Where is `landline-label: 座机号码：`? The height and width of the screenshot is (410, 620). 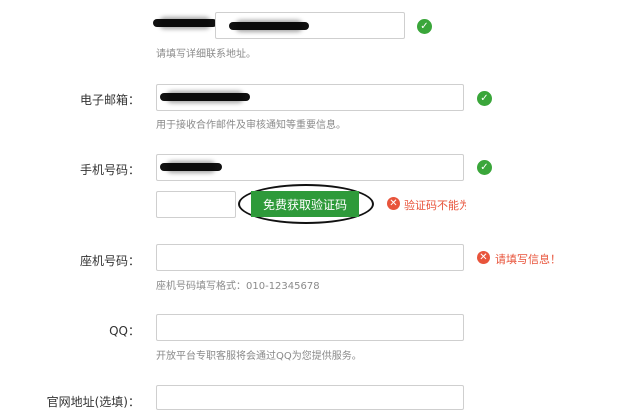 landline-label: 座机号码： is located at coordinates (109, 261).